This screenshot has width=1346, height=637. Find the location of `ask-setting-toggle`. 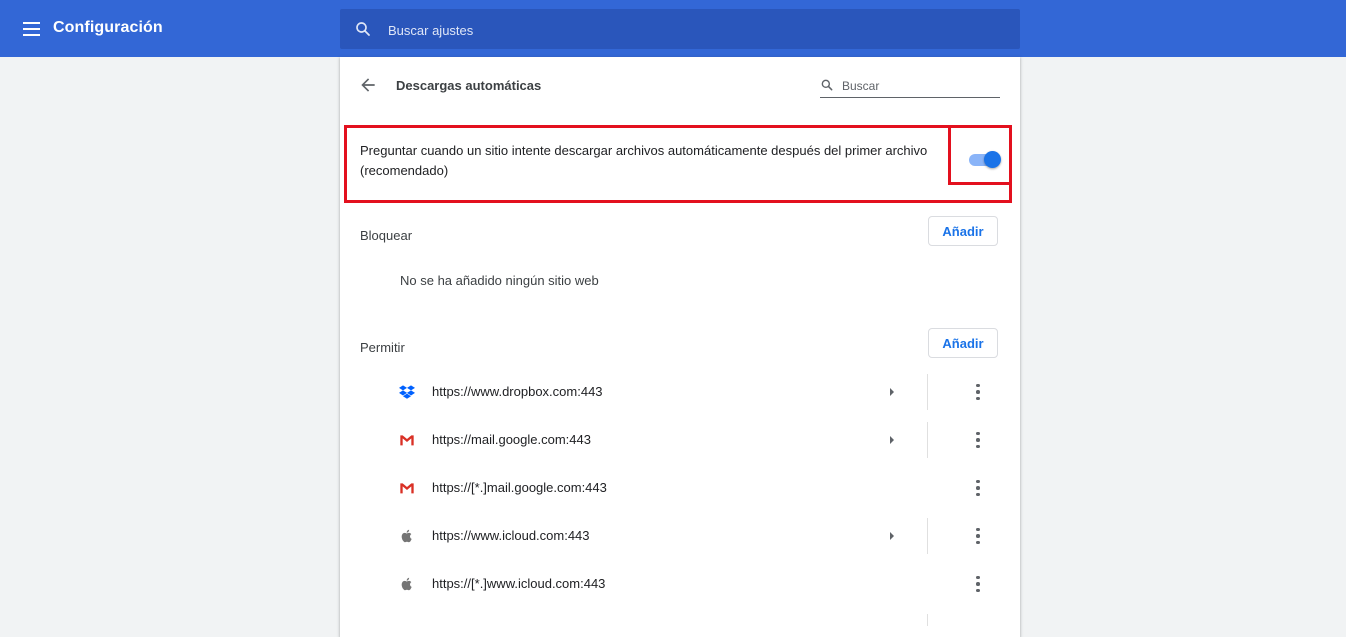

ask-setting-toggle is located at coordinates (985, 159).